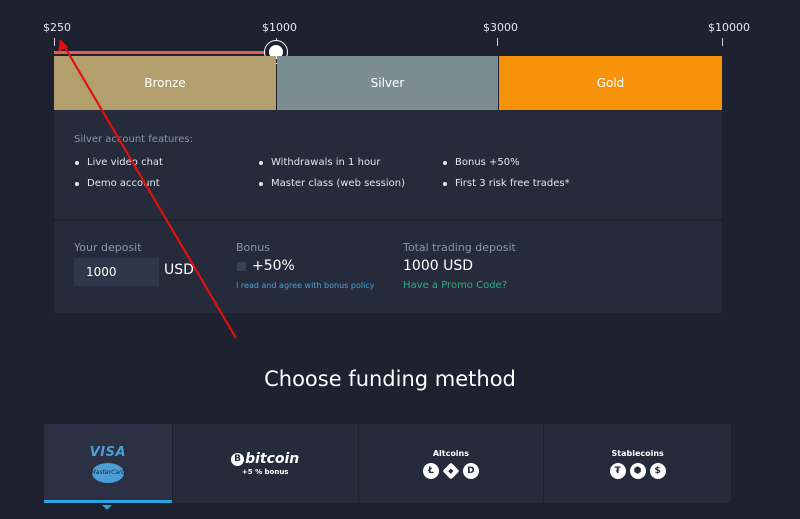 Image resolution: width=800 pixels, height=519 pixels. Describe the element at coordinates (470, 470) in the screenshot. I see `dash-icon: D` at that location.